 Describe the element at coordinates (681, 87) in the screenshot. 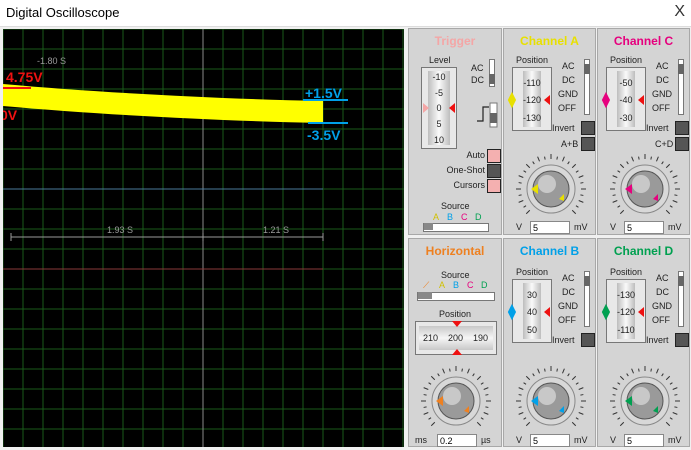

I see `channel-c-coupling-switch` at that location.